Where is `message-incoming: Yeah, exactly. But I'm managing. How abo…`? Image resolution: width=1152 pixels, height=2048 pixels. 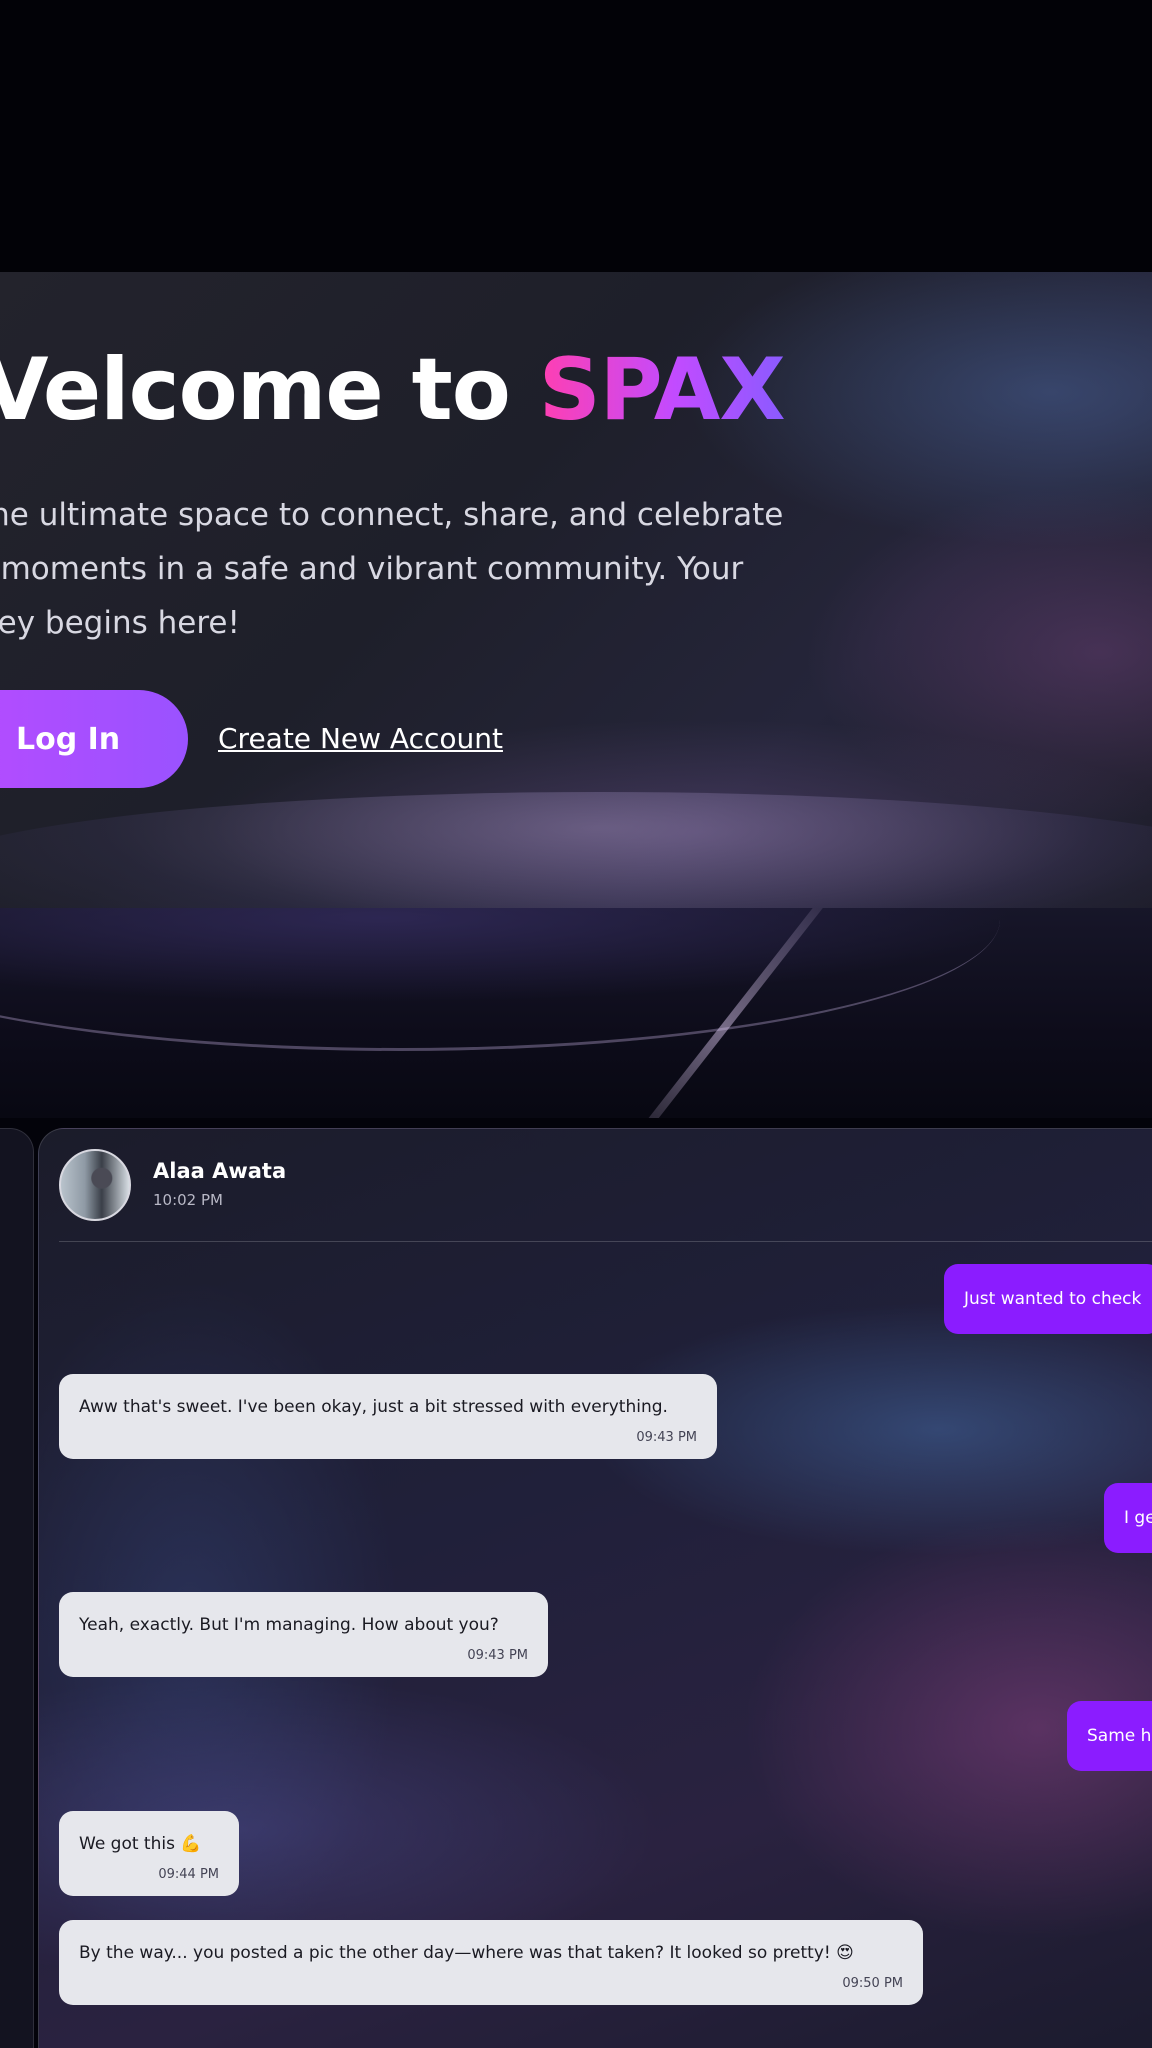
message-incoming: Yeah, exactly. But I'm managing. How abo… is located at coordinates (303, 1634).